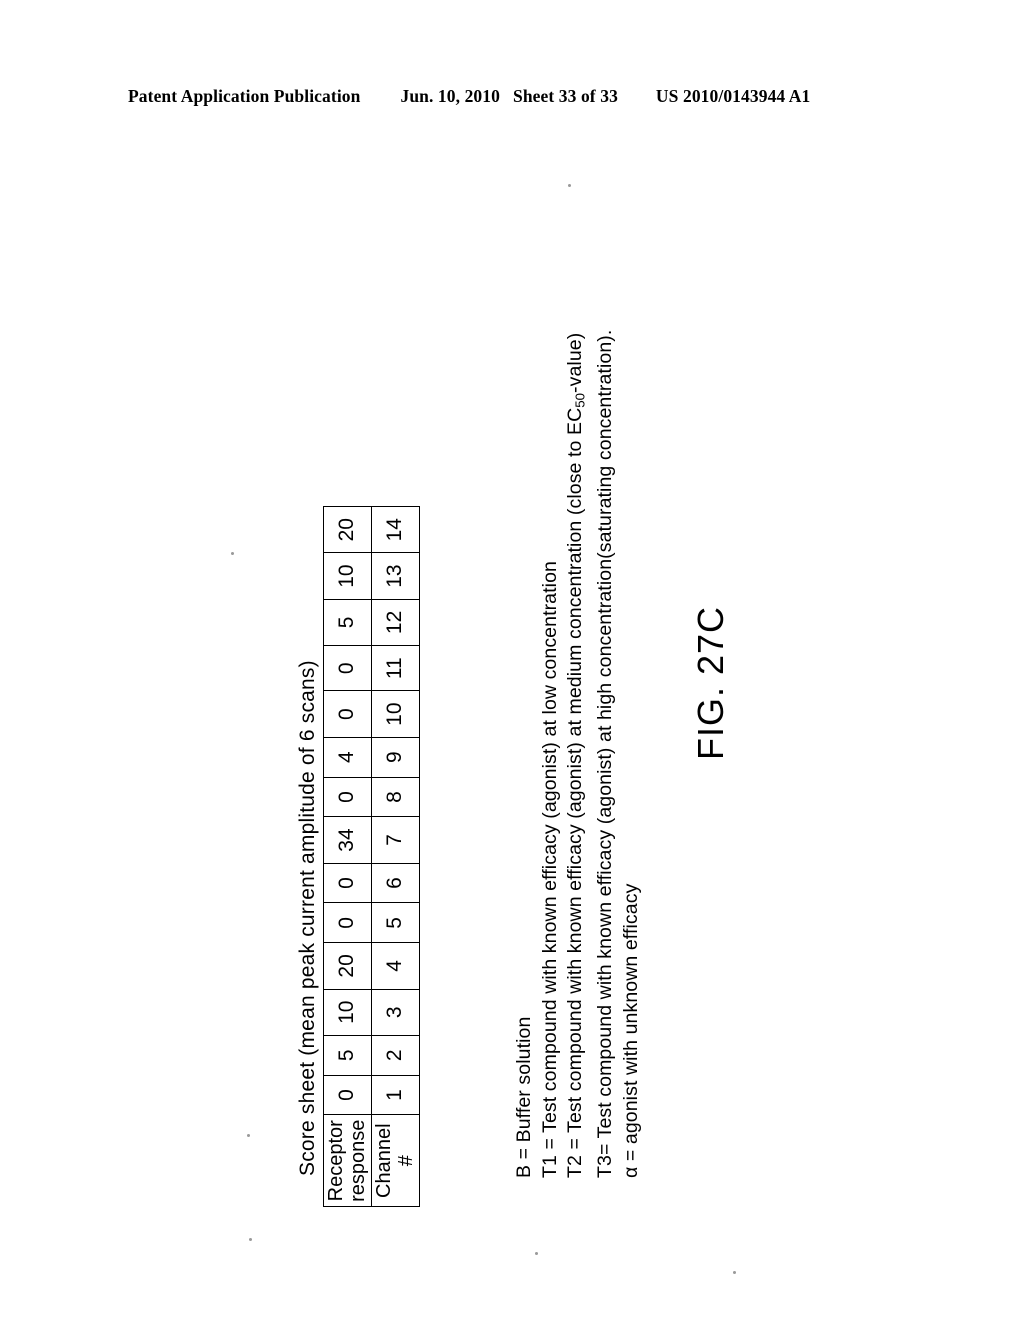  I want to click on cell-receptor-response-4: 20, so click(347, 966).